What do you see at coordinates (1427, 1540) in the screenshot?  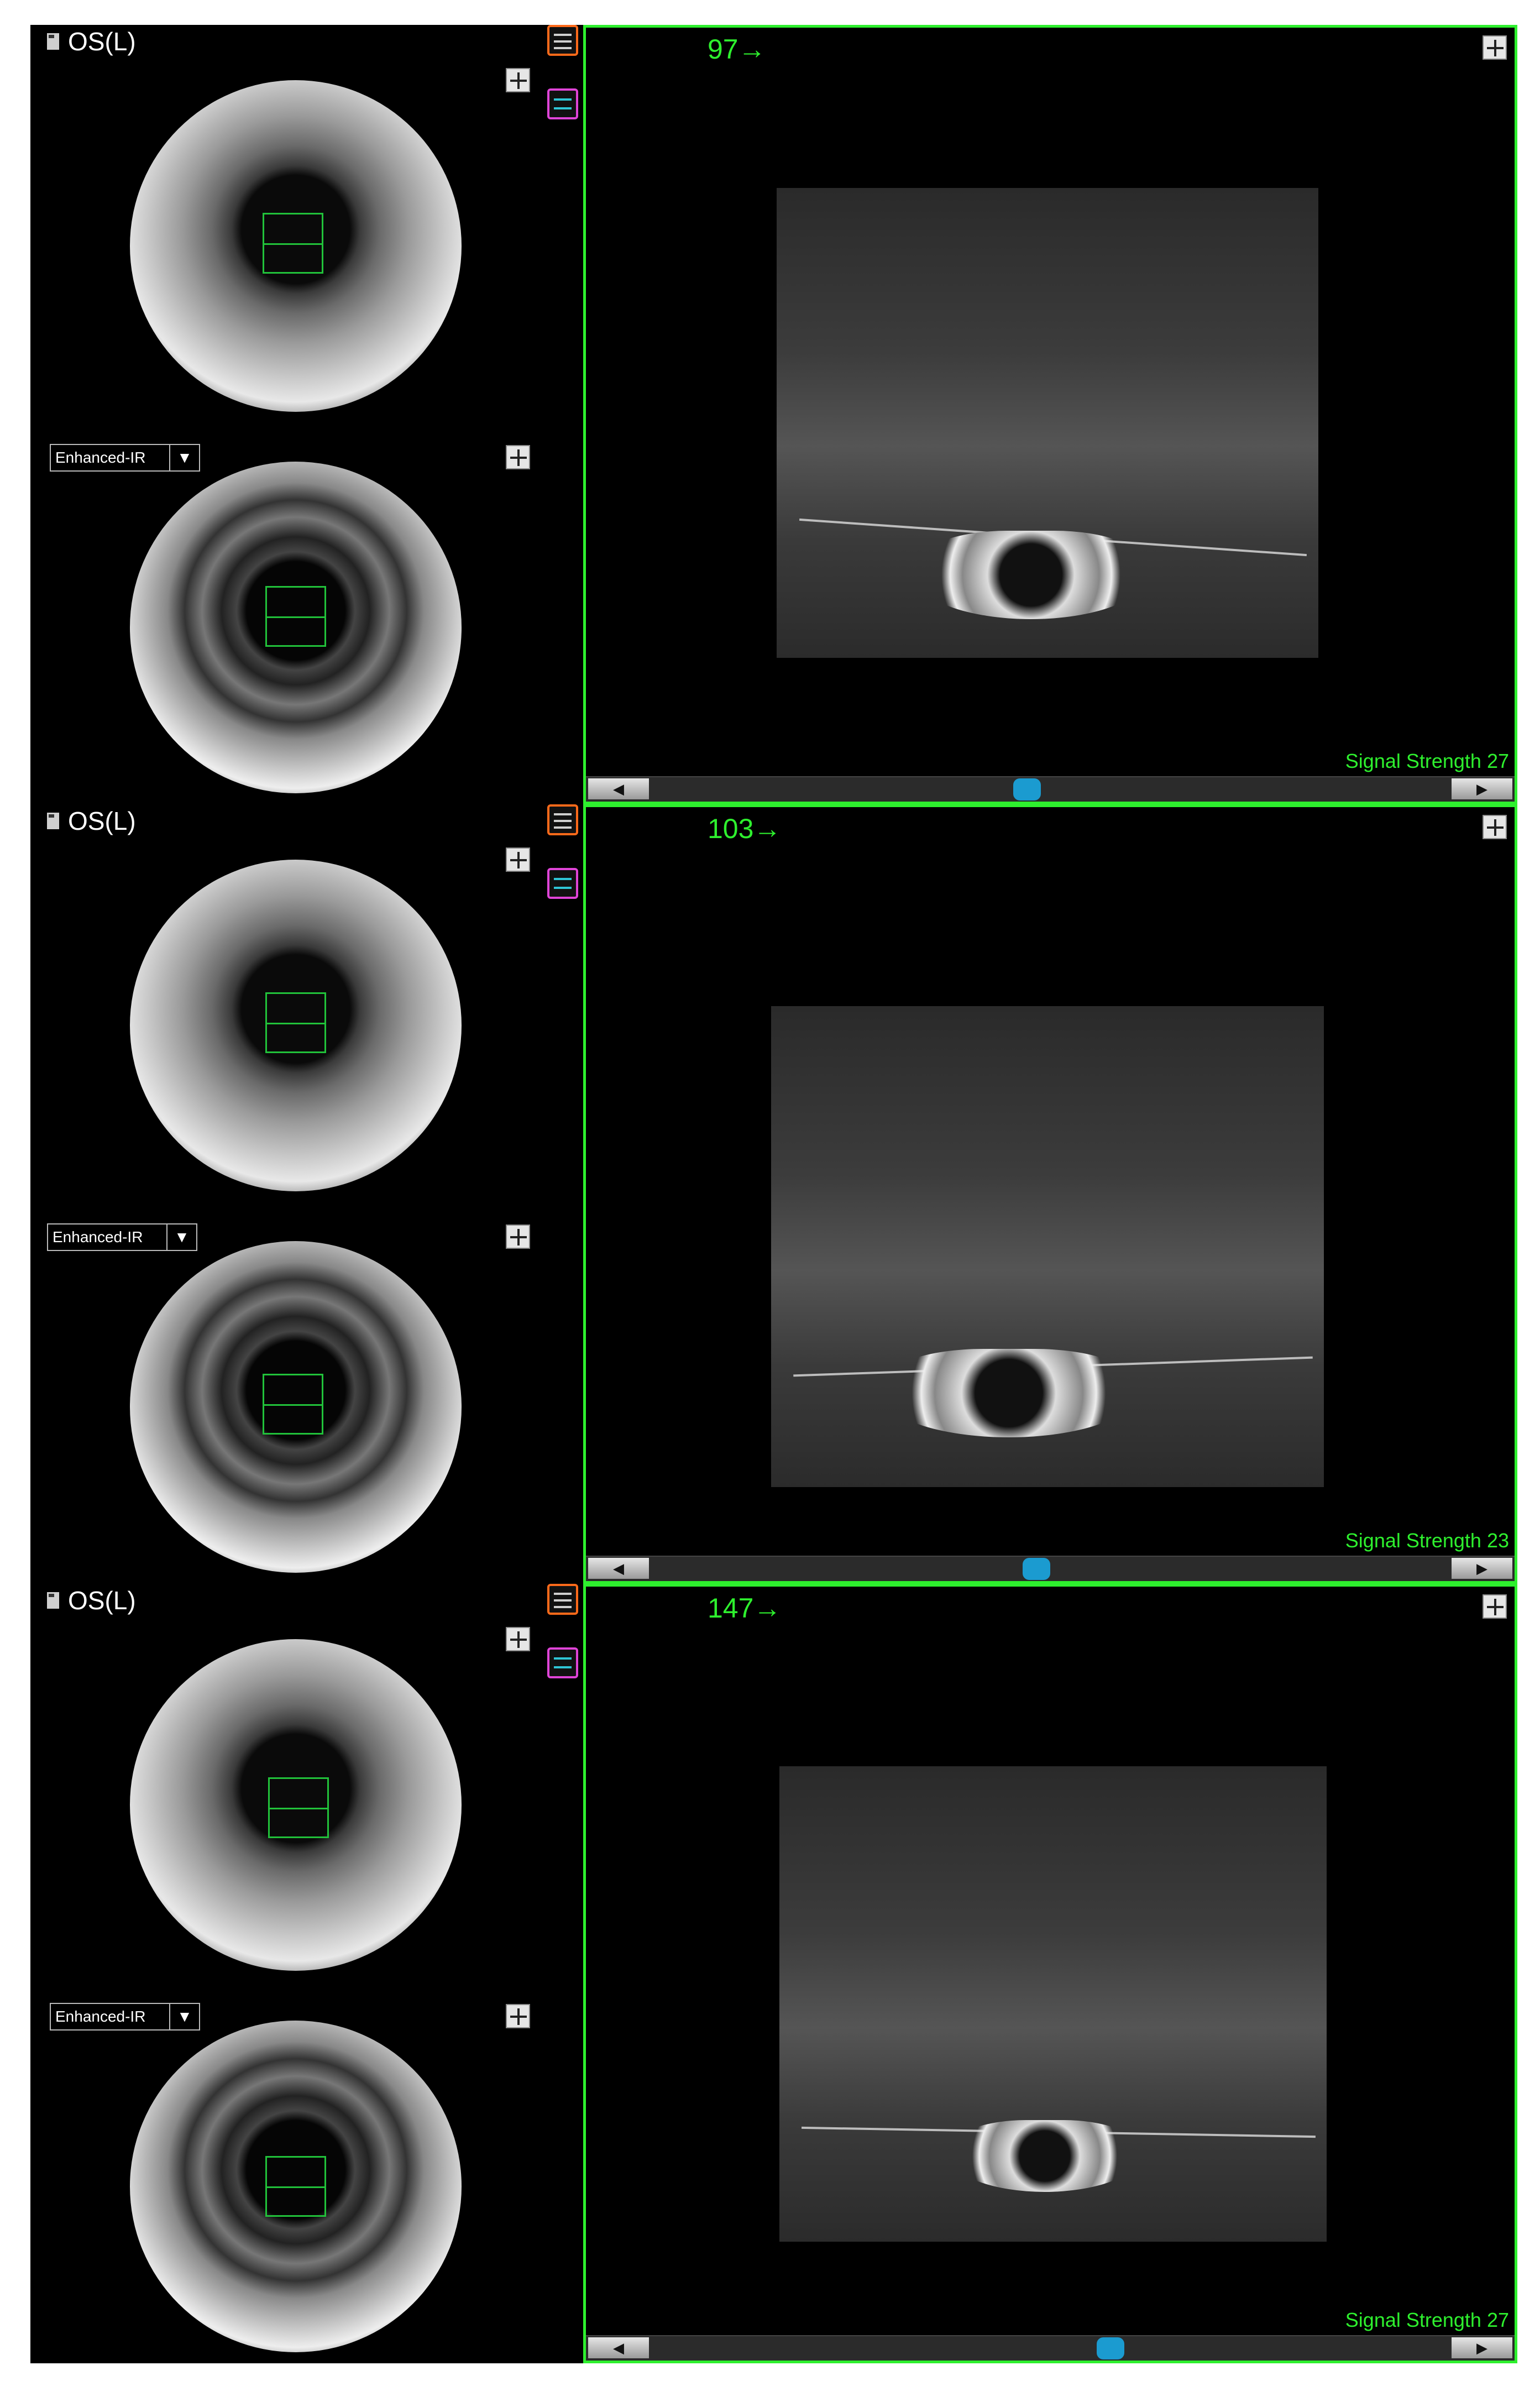 I see `signal-strength: Signal Strength 23` at bounding box center [1427, 1540].